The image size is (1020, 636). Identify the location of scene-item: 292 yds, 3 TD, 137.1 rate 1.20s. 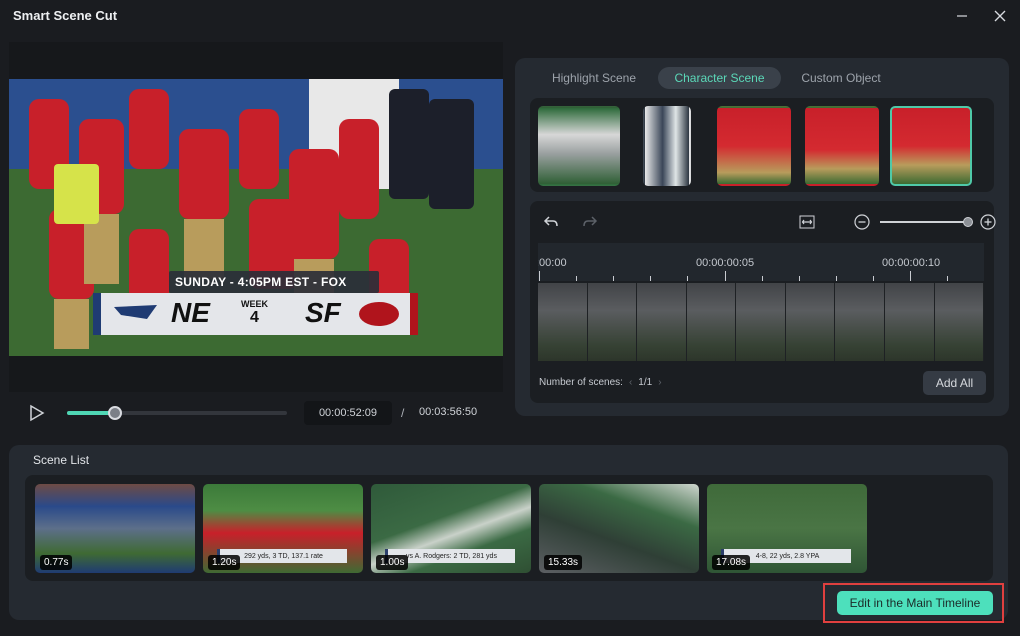
(283, 528).